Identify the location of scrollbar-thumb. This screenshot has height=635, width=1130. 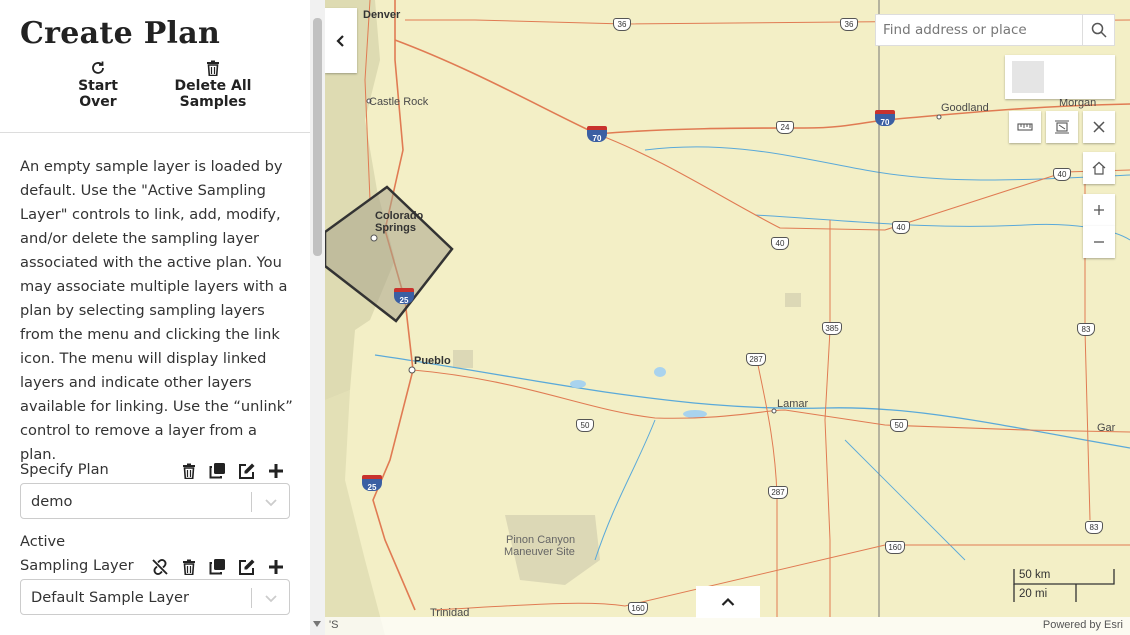
(317, 137).